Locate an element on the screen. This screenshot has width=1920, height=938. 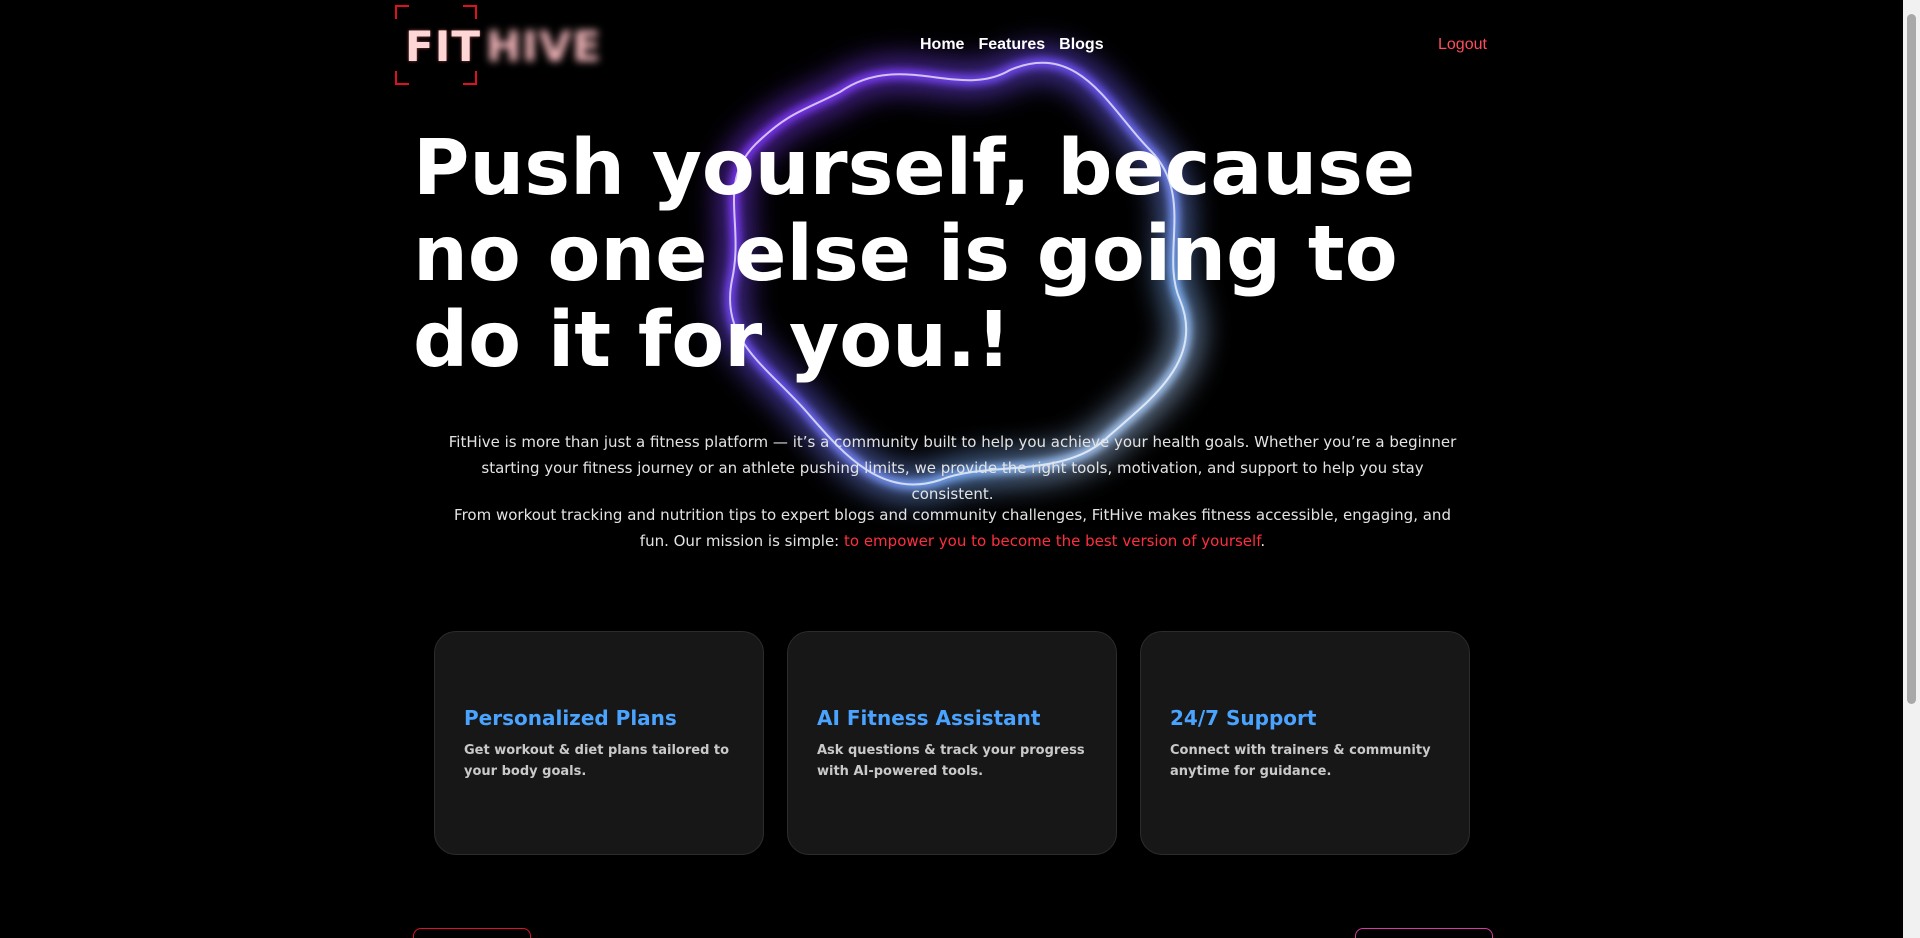
logo-corner-bottom-left is located at coordinates (402, 78).